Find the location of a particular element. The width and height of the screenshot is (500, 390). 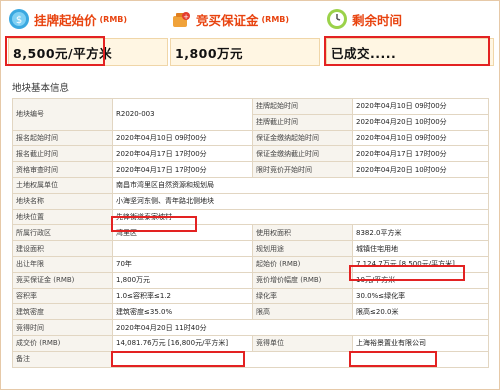

cell-label: 地块编号 is located at coordinates (62, 114).